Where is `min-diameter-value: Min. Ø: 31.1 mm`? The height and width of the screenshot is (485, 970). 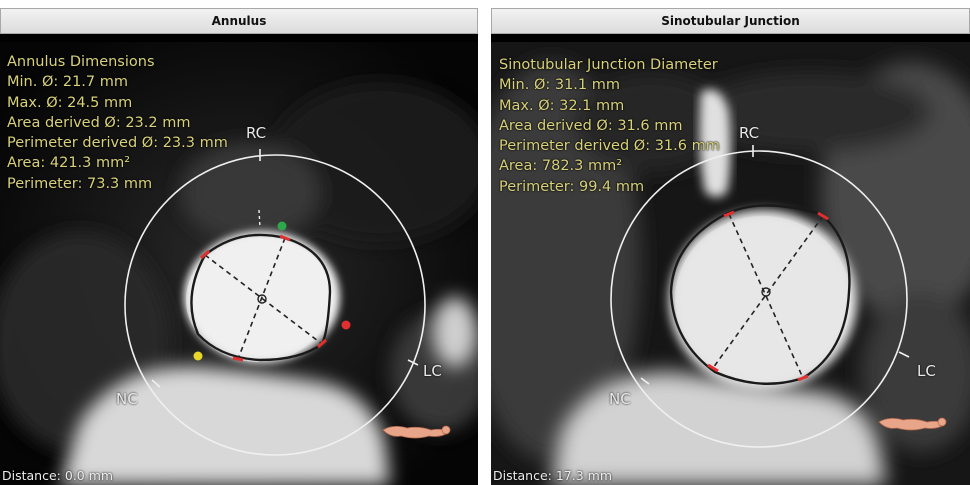 min-diameter-value: Min. Ø: 31.1 mm is located at coordinates (559, 85).